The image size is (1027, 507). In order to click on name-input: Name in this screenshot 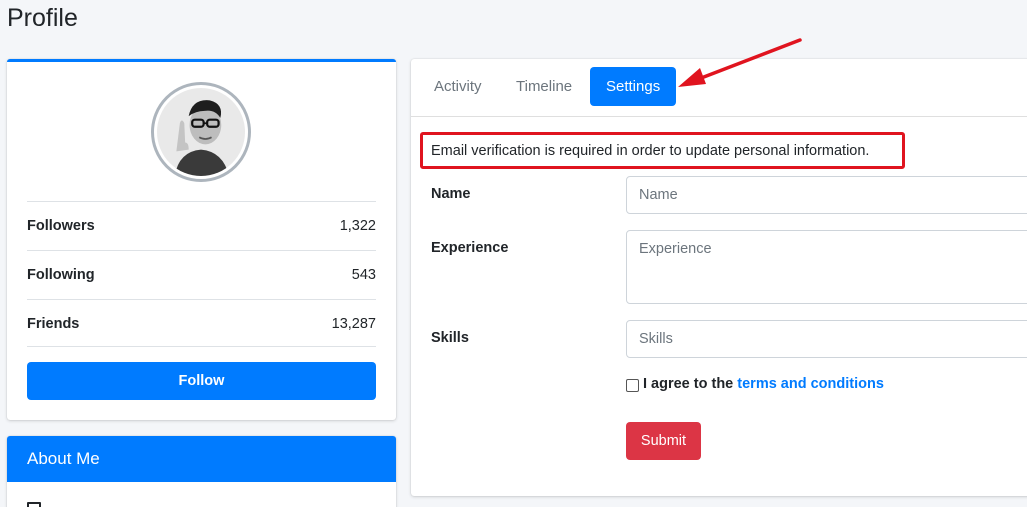, I will do `click(826, 195)`.